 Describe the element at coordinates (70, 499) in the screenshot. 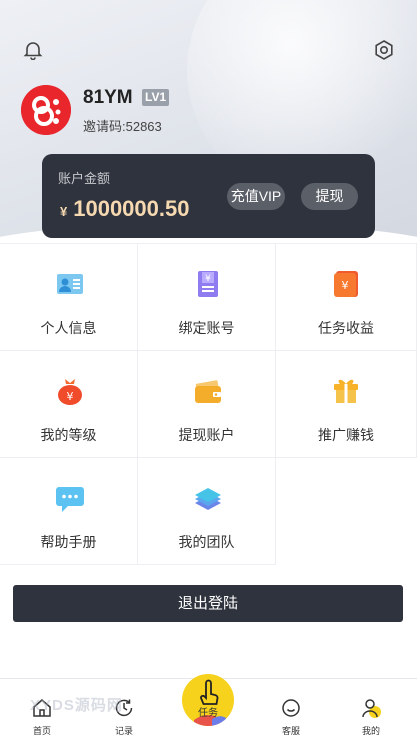

I see `chat-icon` at that location.